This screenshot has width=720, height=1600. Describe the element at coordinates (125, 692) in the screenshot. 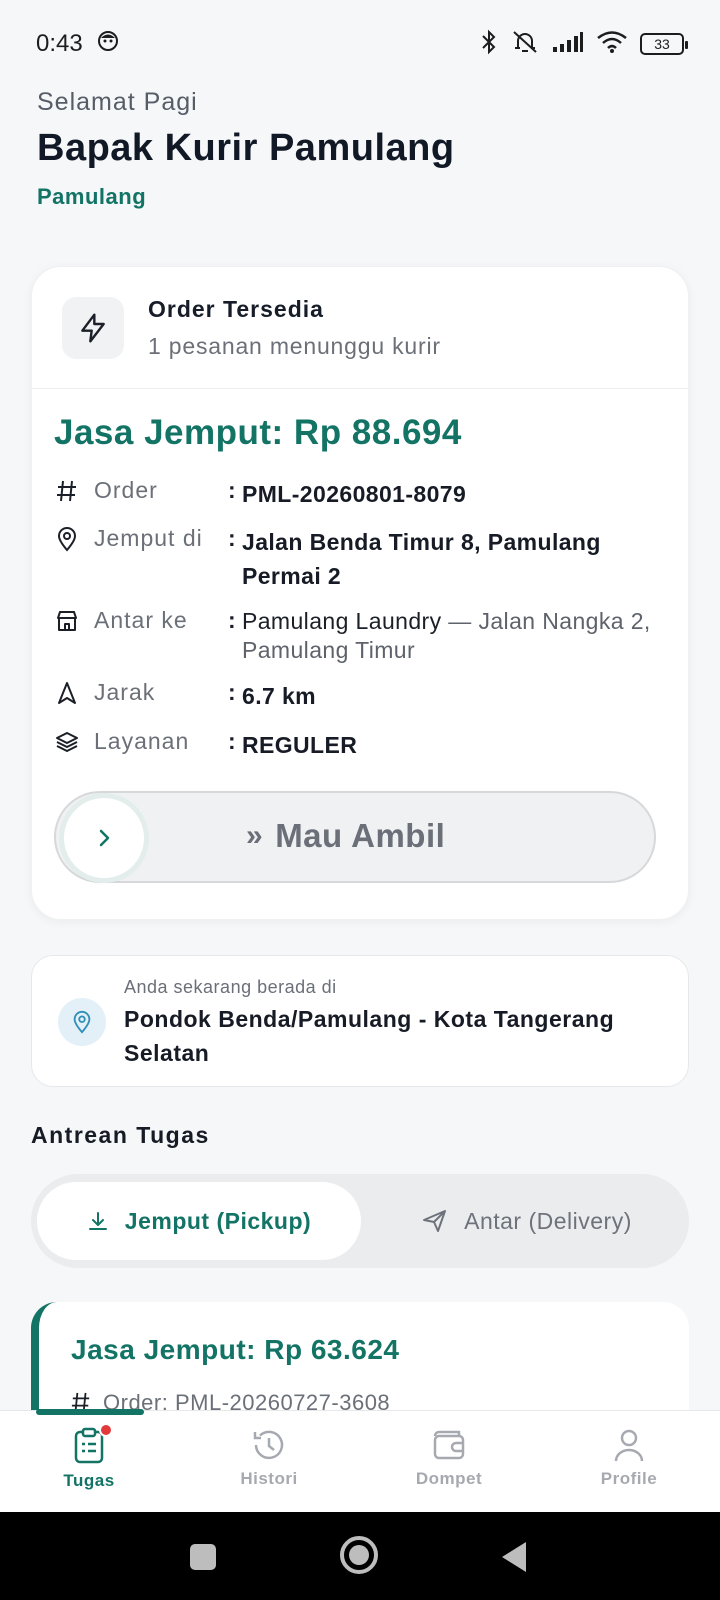

I see `detail-label: Jarak` at that location.